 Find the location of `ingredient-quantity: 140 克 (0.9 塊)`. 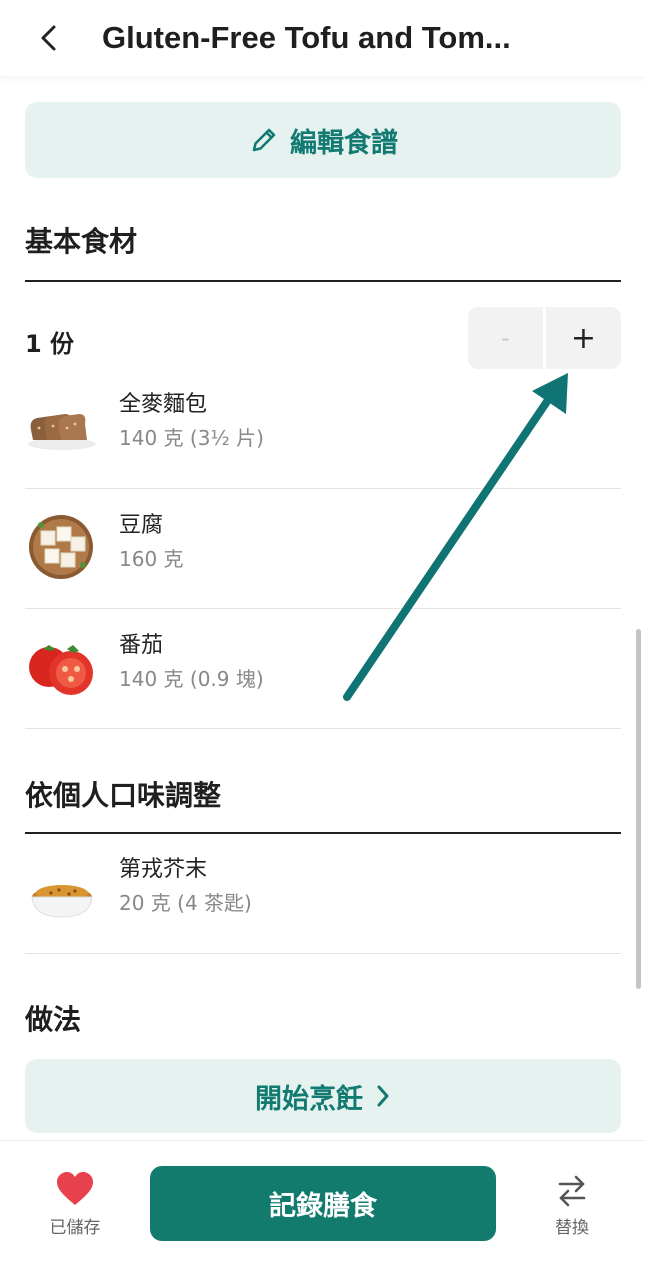

ingredient-quantity: 140 克 (0.9 塊) is located at coordinates (191, 679).